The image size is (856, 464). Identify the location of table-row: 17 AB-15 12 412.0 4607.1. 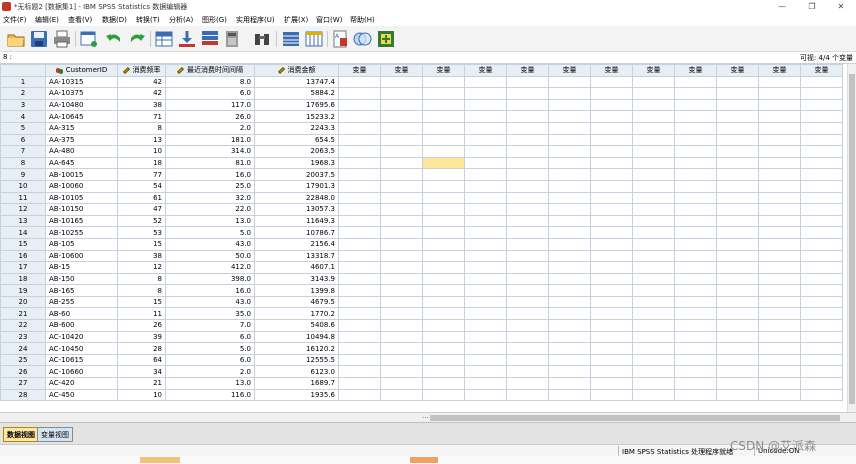
(421, 267).